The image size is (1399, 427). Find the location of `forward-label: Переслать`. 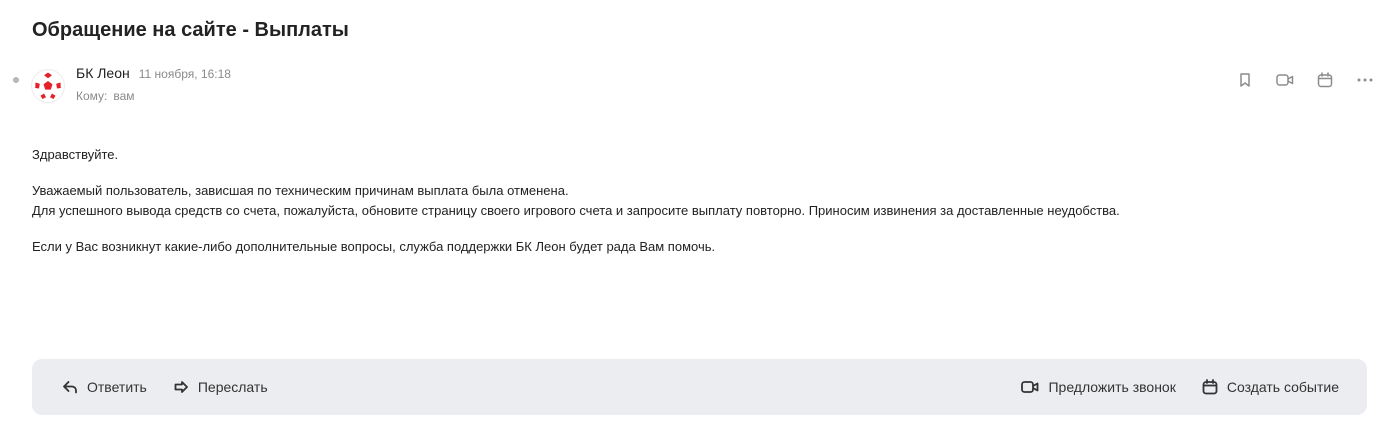

forward-label: Переслать is located at coordinates (232, 387).